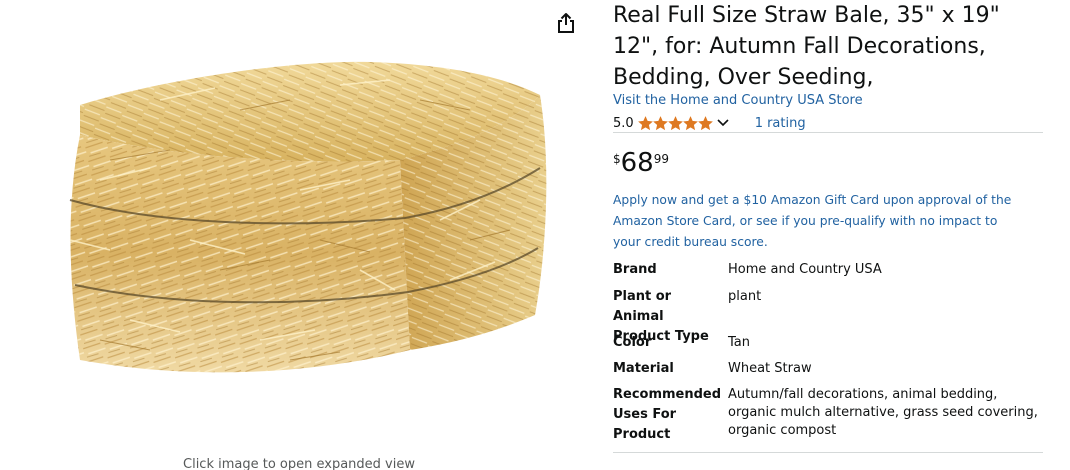  I want to click on spec-label: Brand, so click(635, 269).